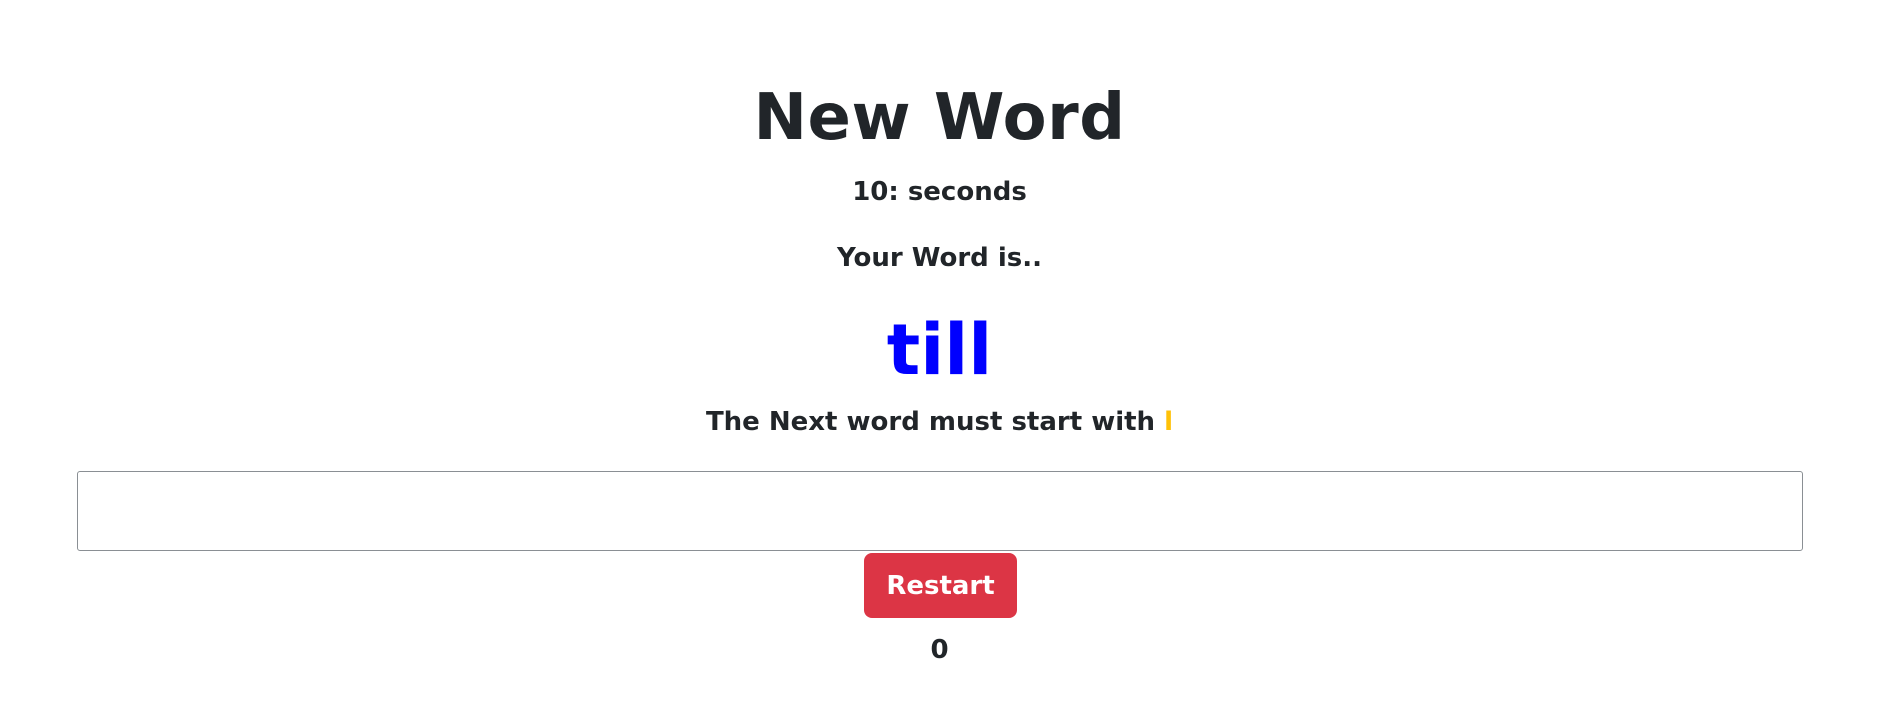  Describe the element at coordinates (939, 192) in the screenshot. I see `timer-text: 10: seconds` at that location.